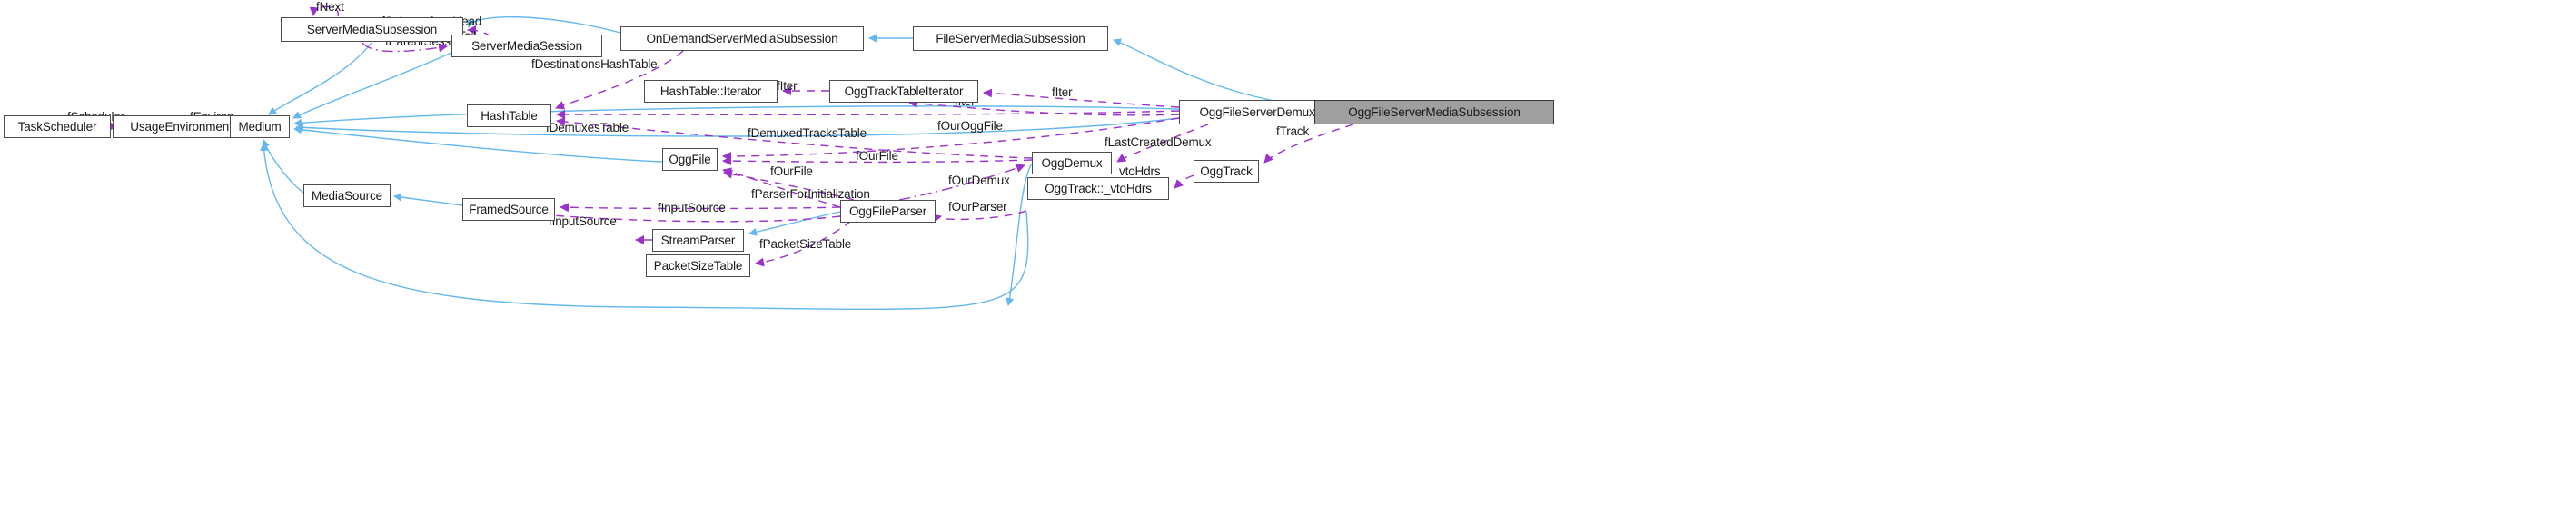  What do you see at coordinates (260, 126) in the screenshot?
I see `node-medium: Medium` at bounding box center [260, 126].